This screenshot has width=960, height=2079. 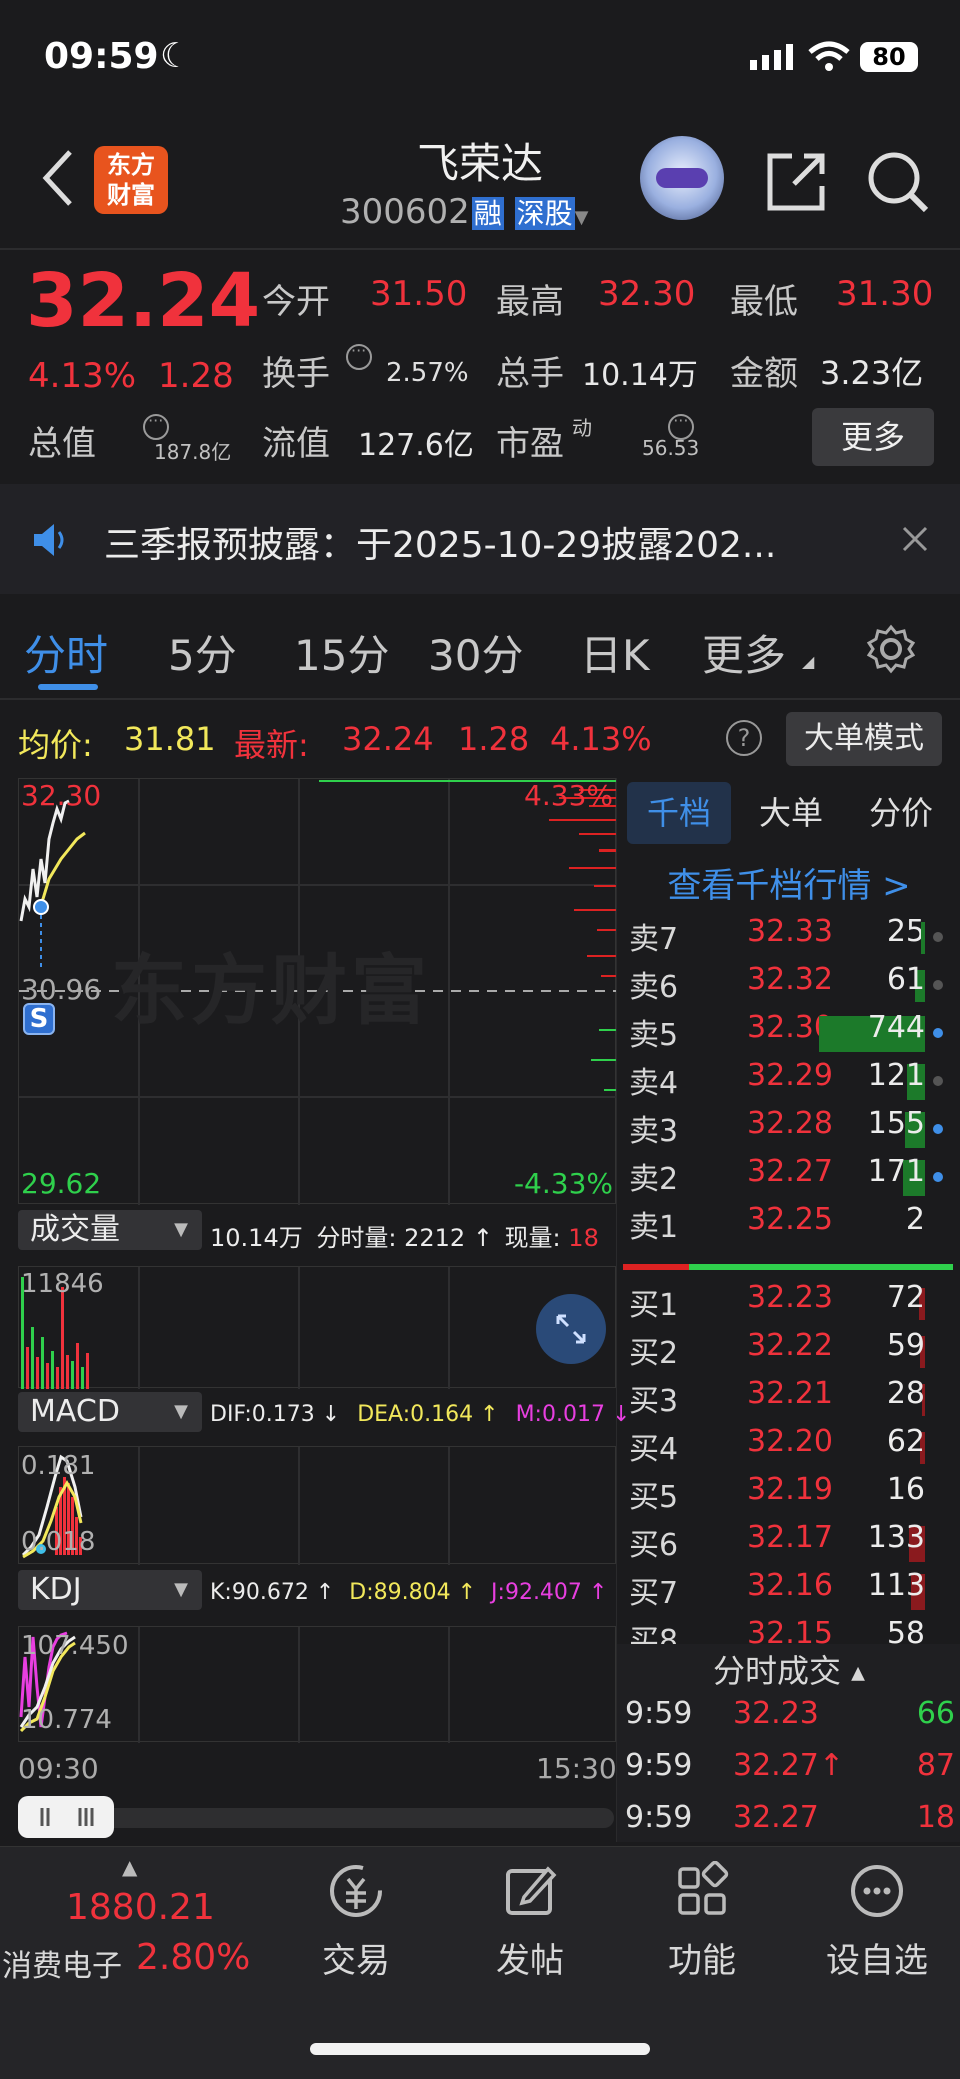 I want to click on macd-dif-arrow-icon: ↓, so click(x=331, y=1414).